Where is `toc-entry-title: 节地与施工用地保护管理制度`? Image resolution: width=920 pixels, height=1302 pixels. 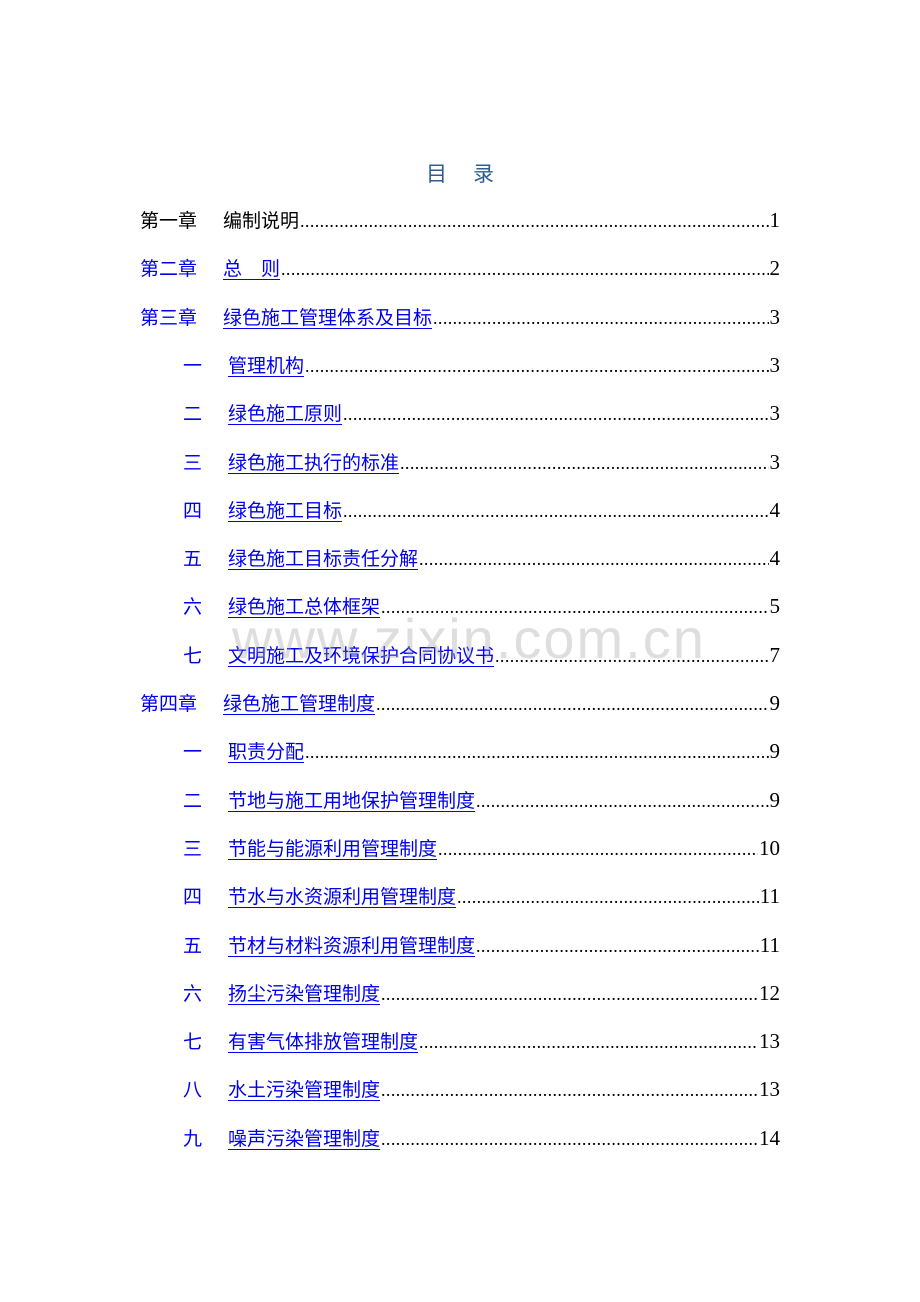 toc-entry-title: 节地与施工用地保护管理制度 is located at coordinates (352, 801).